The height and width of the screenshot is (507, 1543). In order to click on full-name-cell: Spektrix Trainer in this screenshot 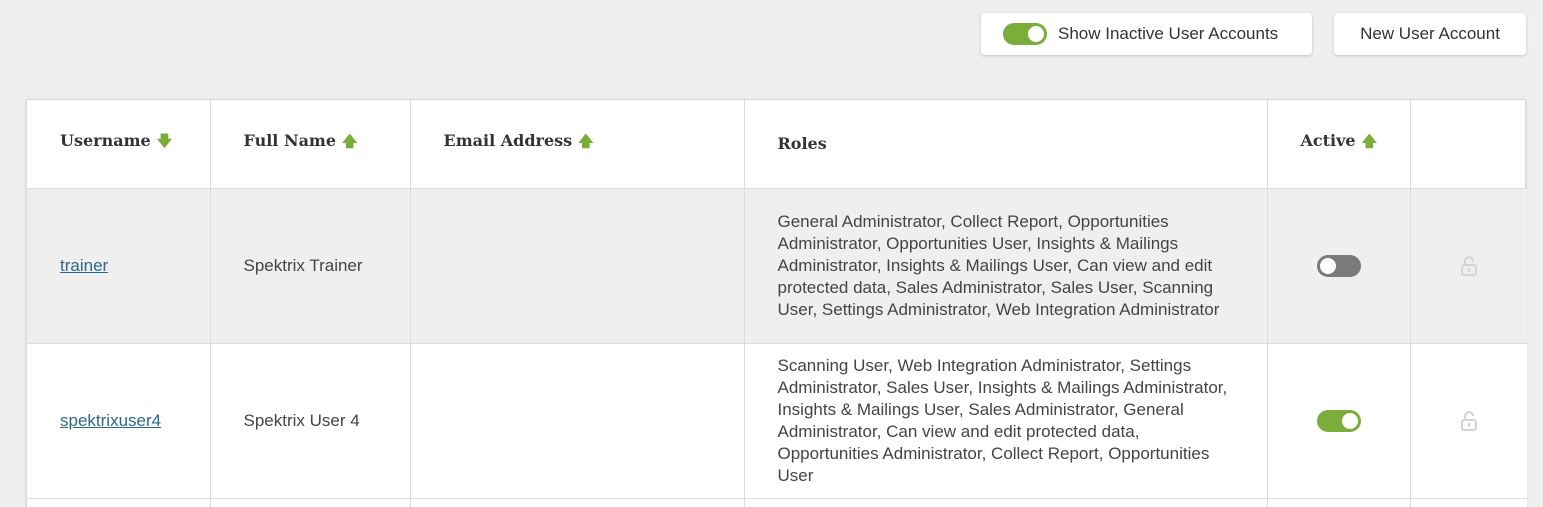, I will do `click(310, 266)`.